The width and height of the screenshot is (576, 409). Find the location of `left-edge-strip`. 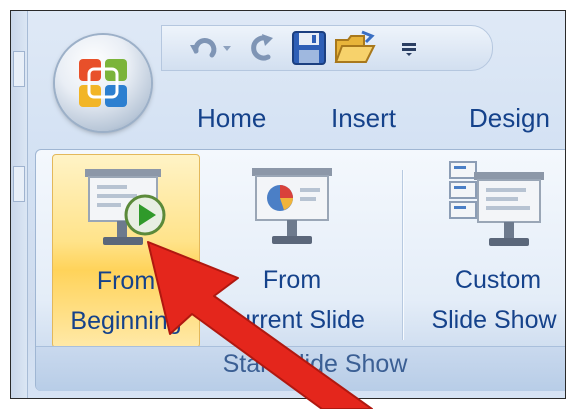

left-edge-strip is located at coordinates (19, 204).